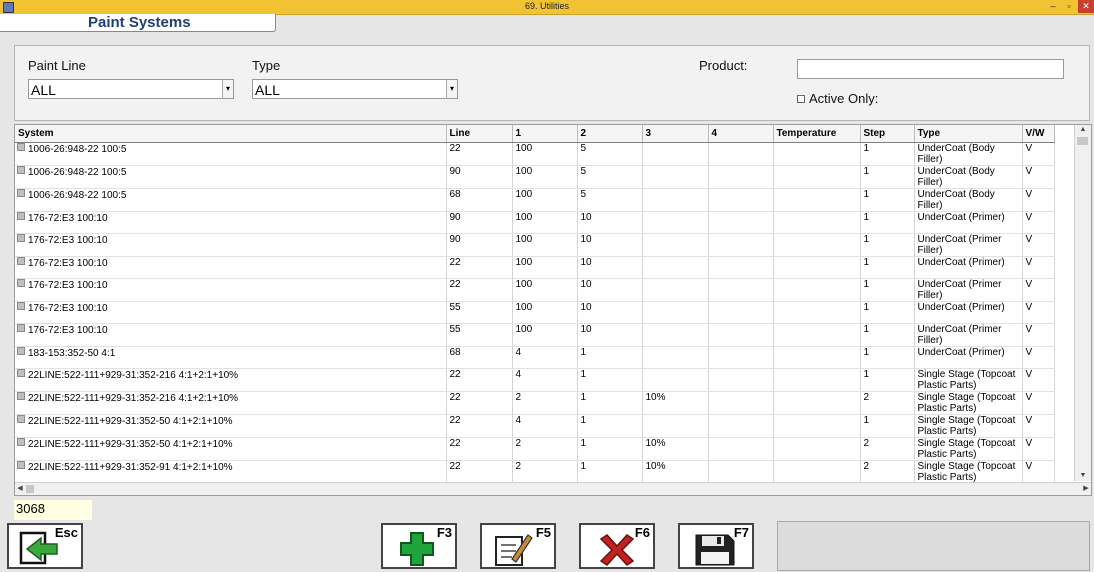 This screenshot has height=572, width=1094. What do you see at coordinates (1086, 489) in the screenshot?
I see `scroll-right-icon: ▶` at bounding box center [1086, 489].